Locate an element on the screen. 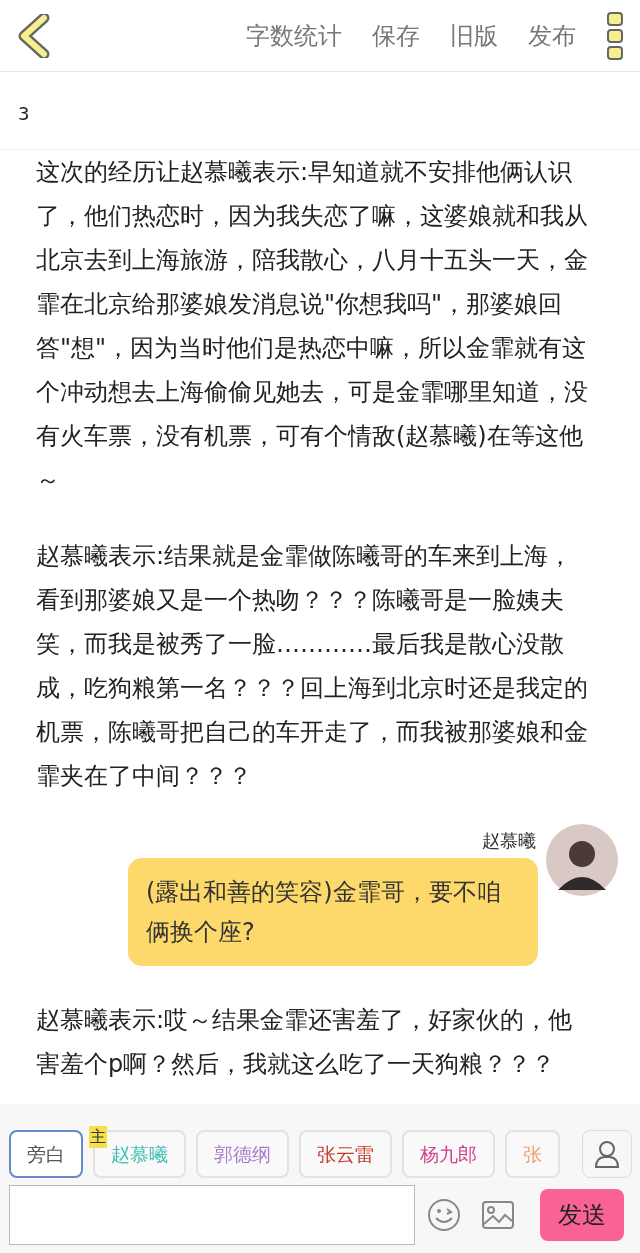 The image size is (640, 1253). person-icon is located at coordinates (607, 1154).